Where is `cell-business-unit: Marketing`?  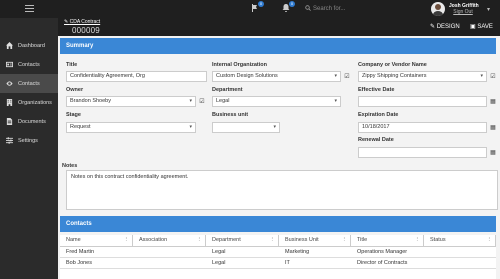
cell-business-unit: Marketing is located at coordinates (297, 252).